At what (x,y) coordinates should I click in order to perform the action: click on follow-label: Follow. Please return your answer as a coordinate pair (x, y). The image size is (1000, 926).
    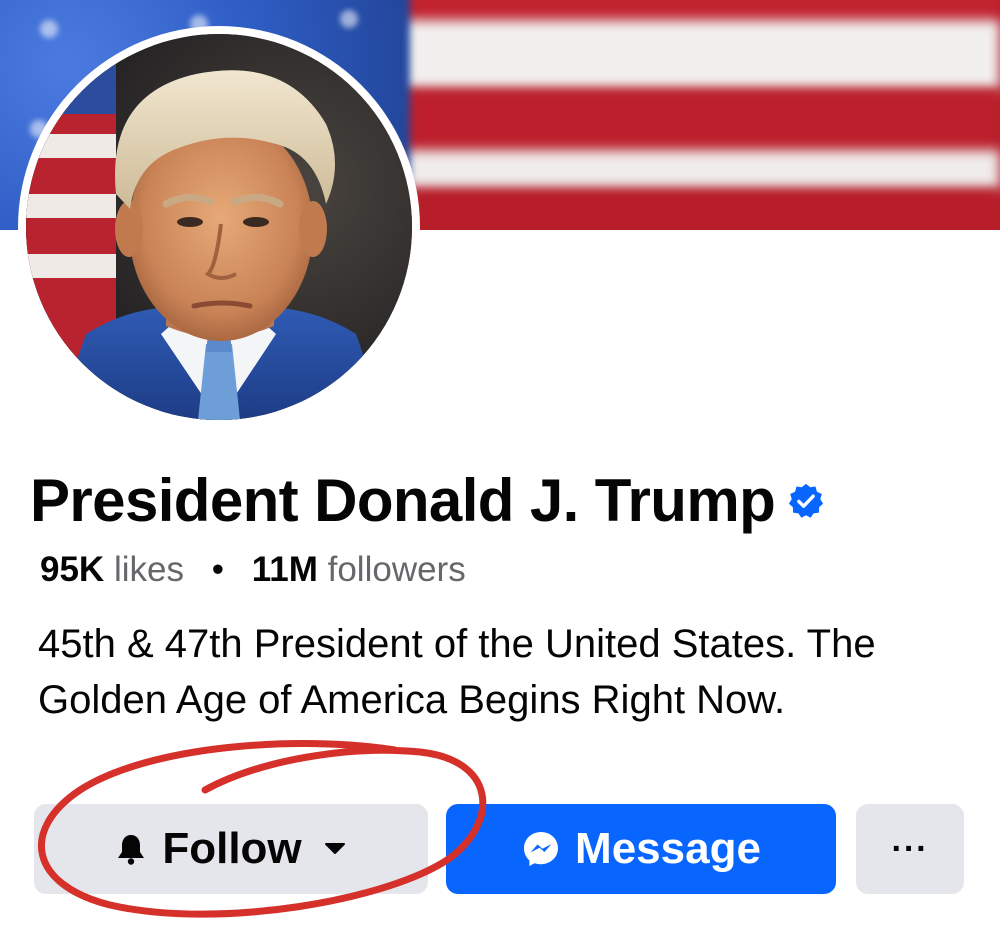
    Looking at the image, I should click on (232, 848).